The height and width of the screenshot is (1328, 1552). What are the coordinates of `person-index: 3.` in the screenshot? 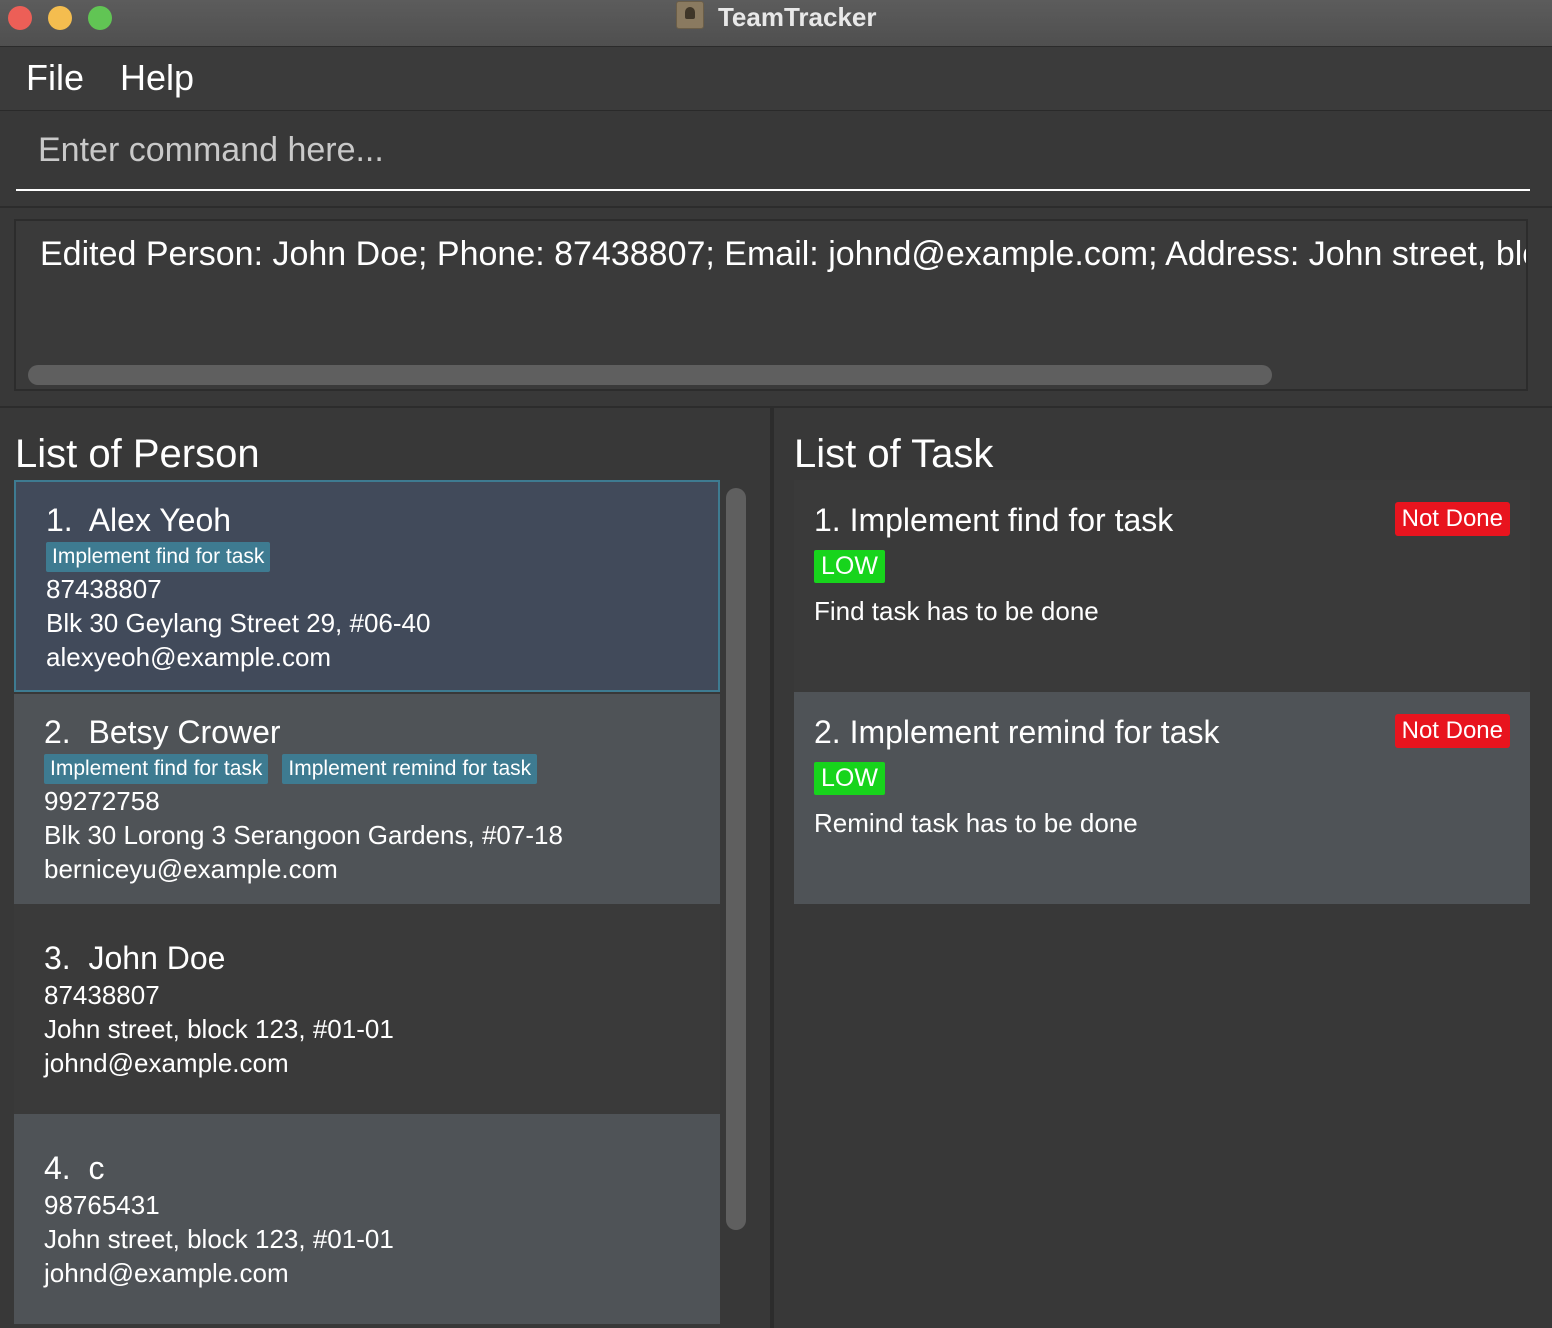 It's located at (57, 958).